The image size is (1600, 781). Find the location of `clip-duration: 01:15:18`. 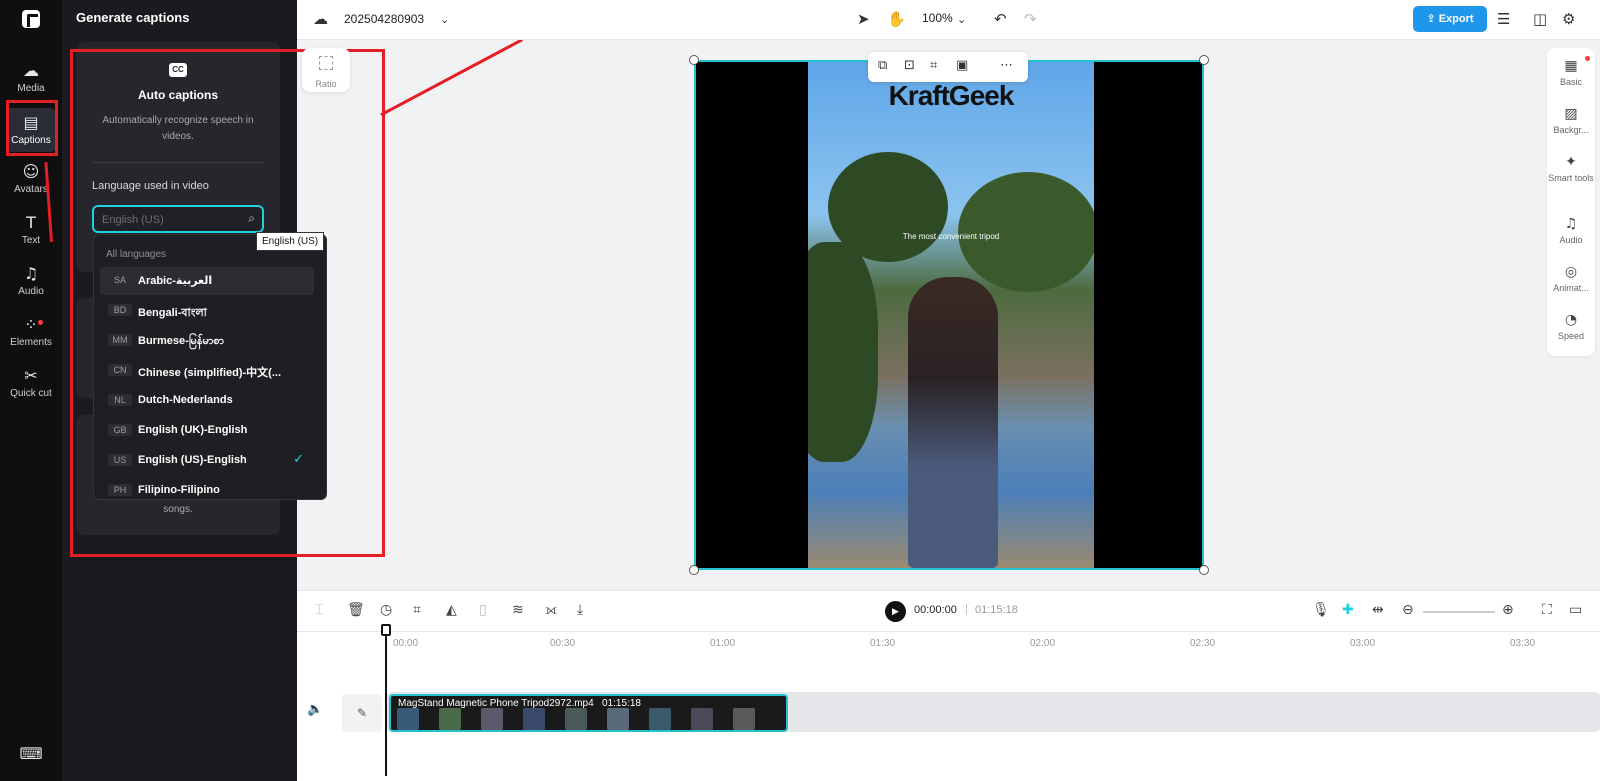

clip-duration: 01:15:18 is located at coordinates (621, 703).